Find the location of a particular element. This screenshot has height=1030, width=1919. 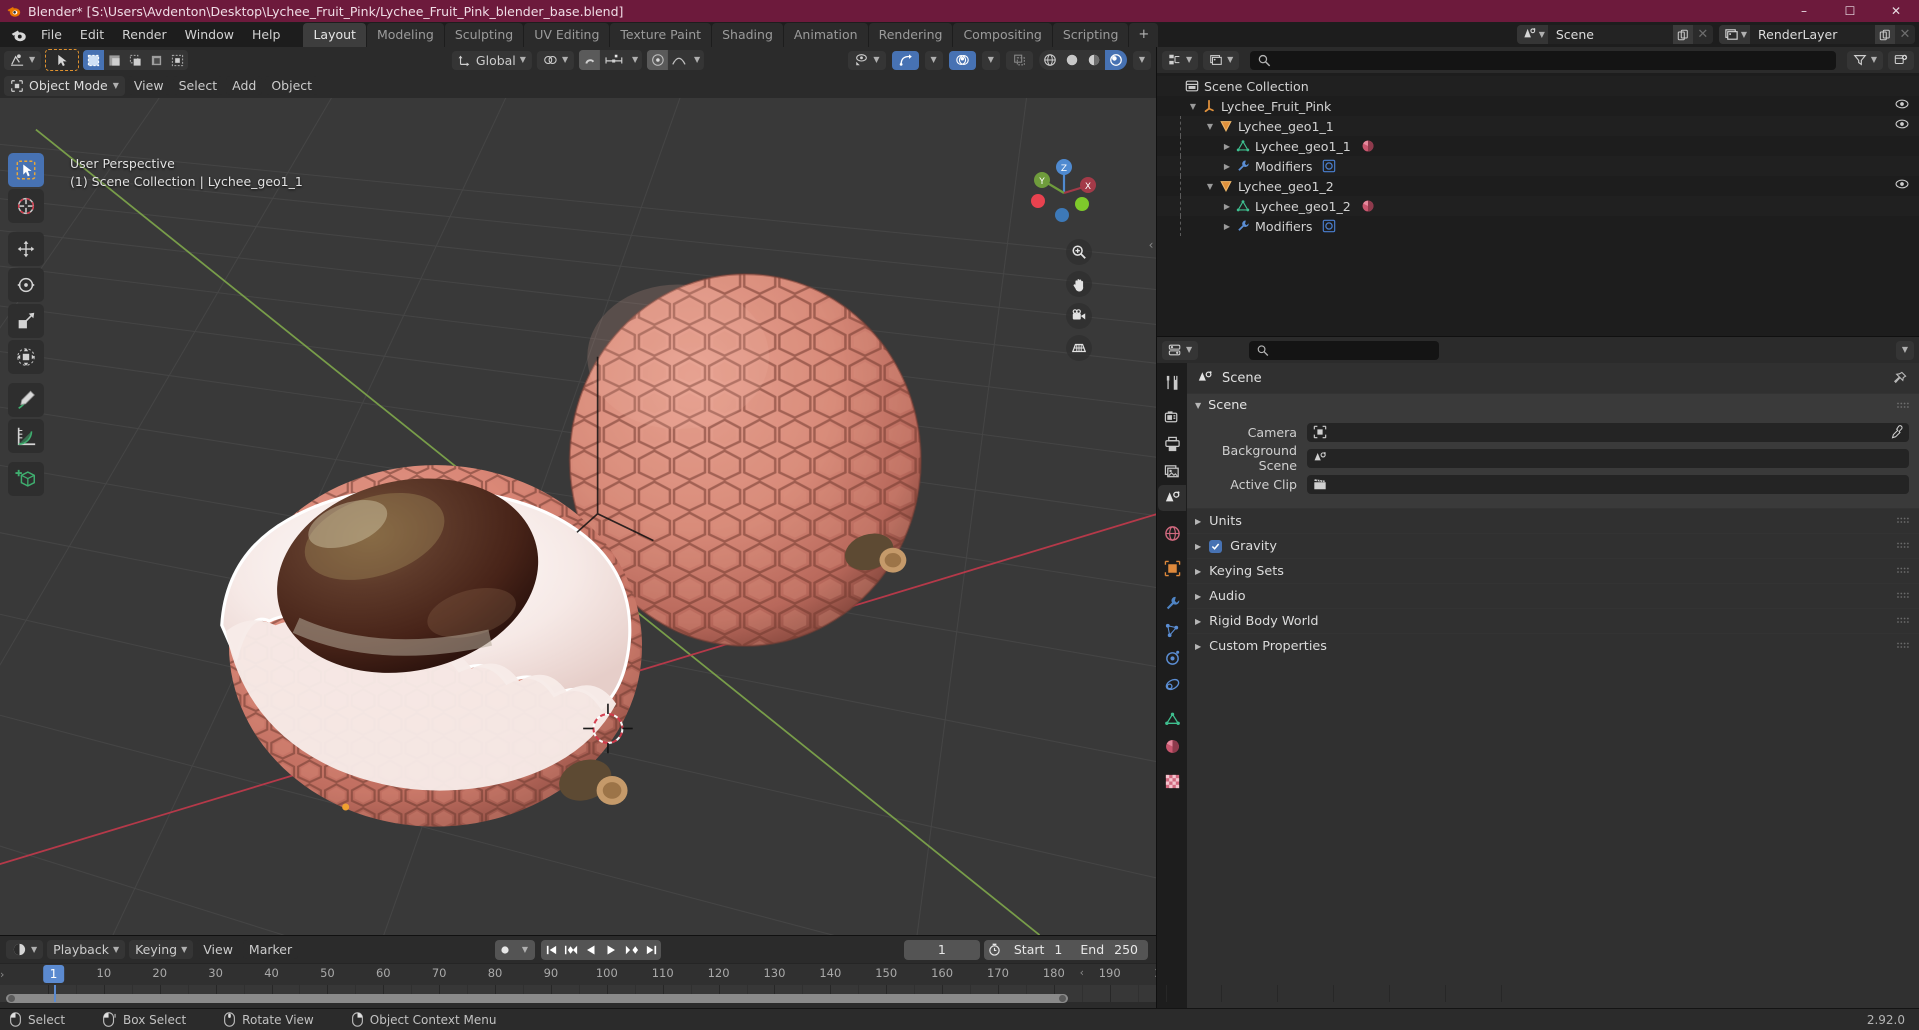

solid-shading-icon is located at coordinates (1072, 60).